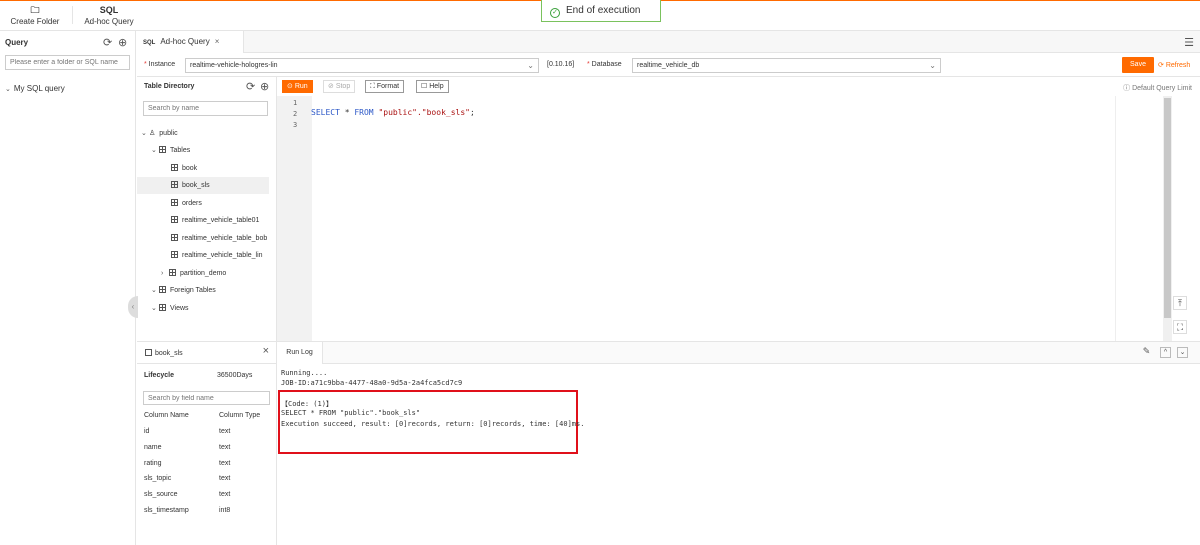 The width and height of the screenshot is (1200, 545). What do you see at coordinates (300, 353) in the screenshot?
I see `tab-run-log: Run Log` at bounding box center [300, 353].